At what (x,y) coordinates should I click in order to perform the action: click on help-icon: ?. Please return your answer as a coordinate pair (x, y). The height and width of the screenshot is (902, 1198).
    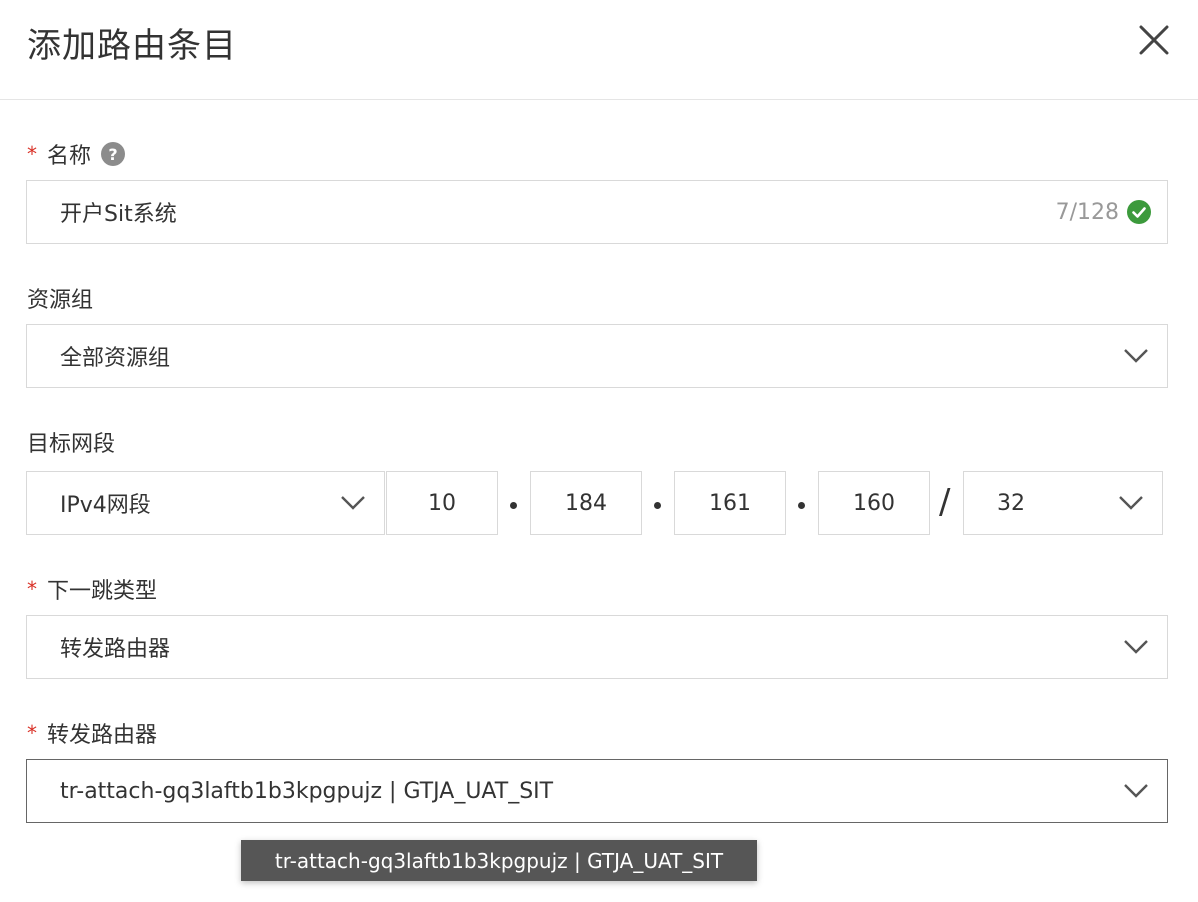
    Looking at the image, I should click on (113, 154).